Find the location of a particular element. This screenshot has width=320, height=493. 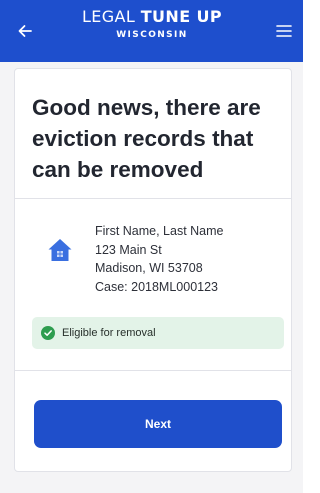

menu-button is located at coordinates (284, 31).